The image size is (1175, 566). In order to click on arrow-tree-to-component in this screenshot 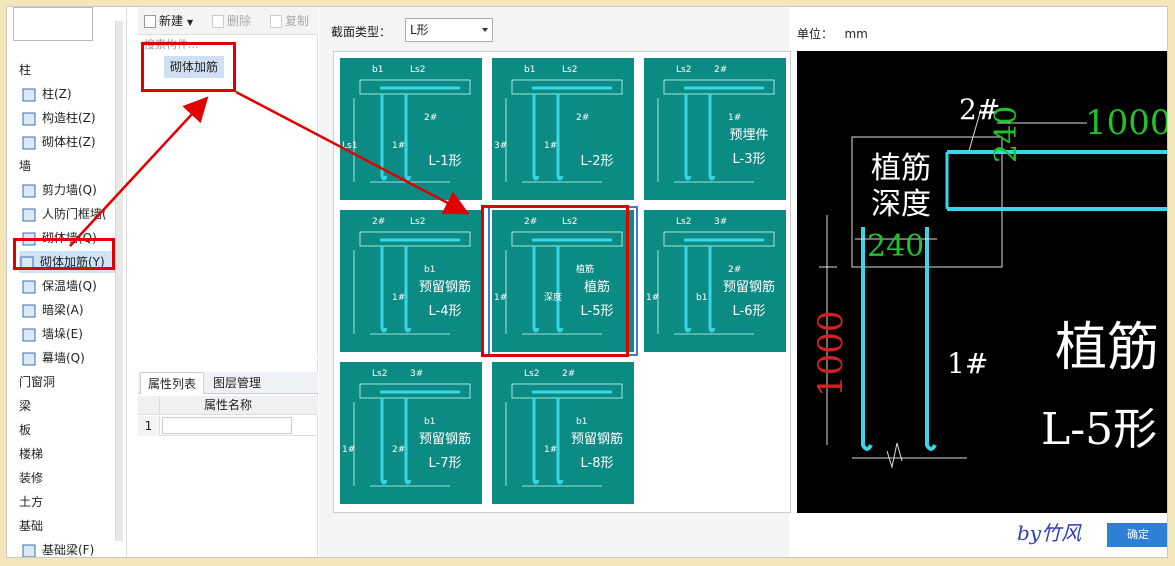, I will do `click(139, 171)`.